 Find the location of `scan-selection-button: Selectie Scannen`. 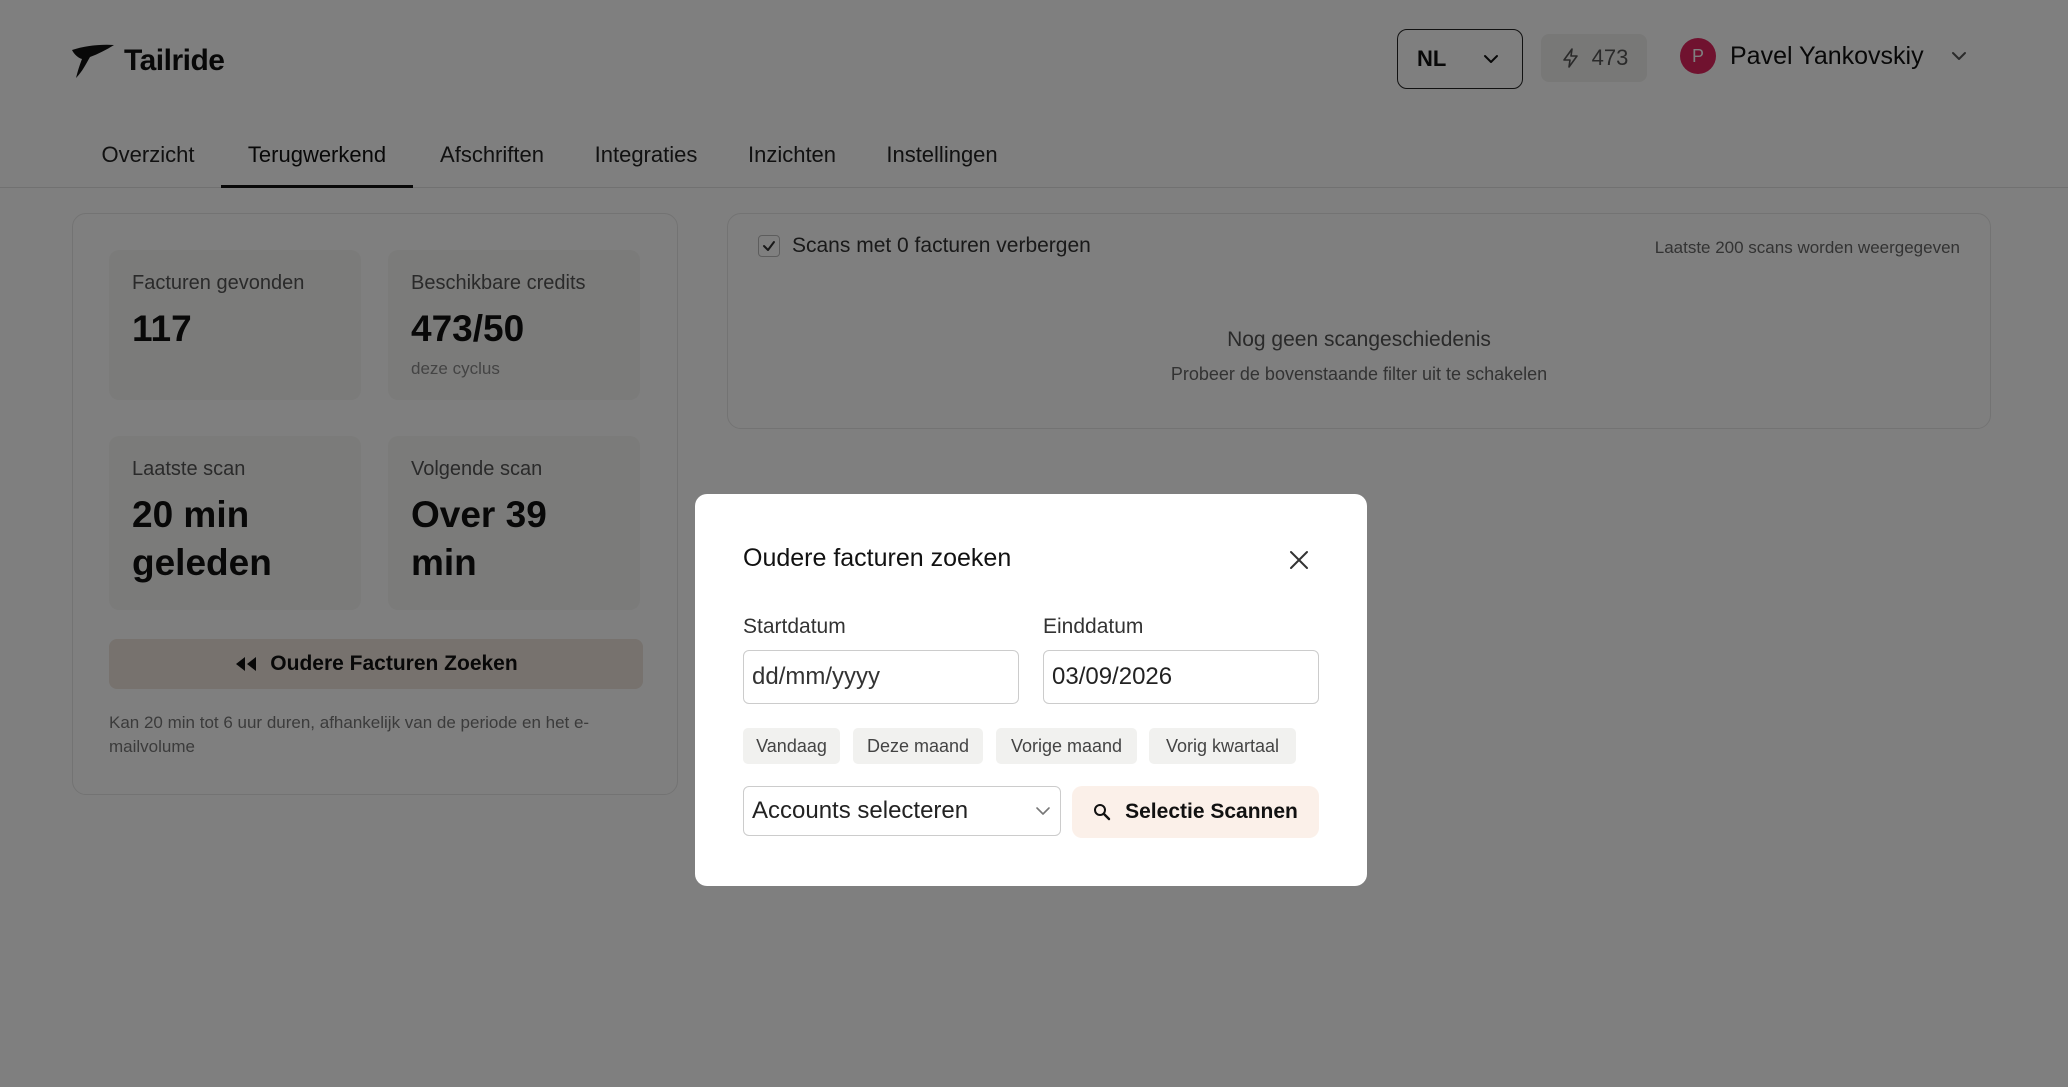

scan-selection-button: Selectie Scannen is located at coordinates (1195, 812).